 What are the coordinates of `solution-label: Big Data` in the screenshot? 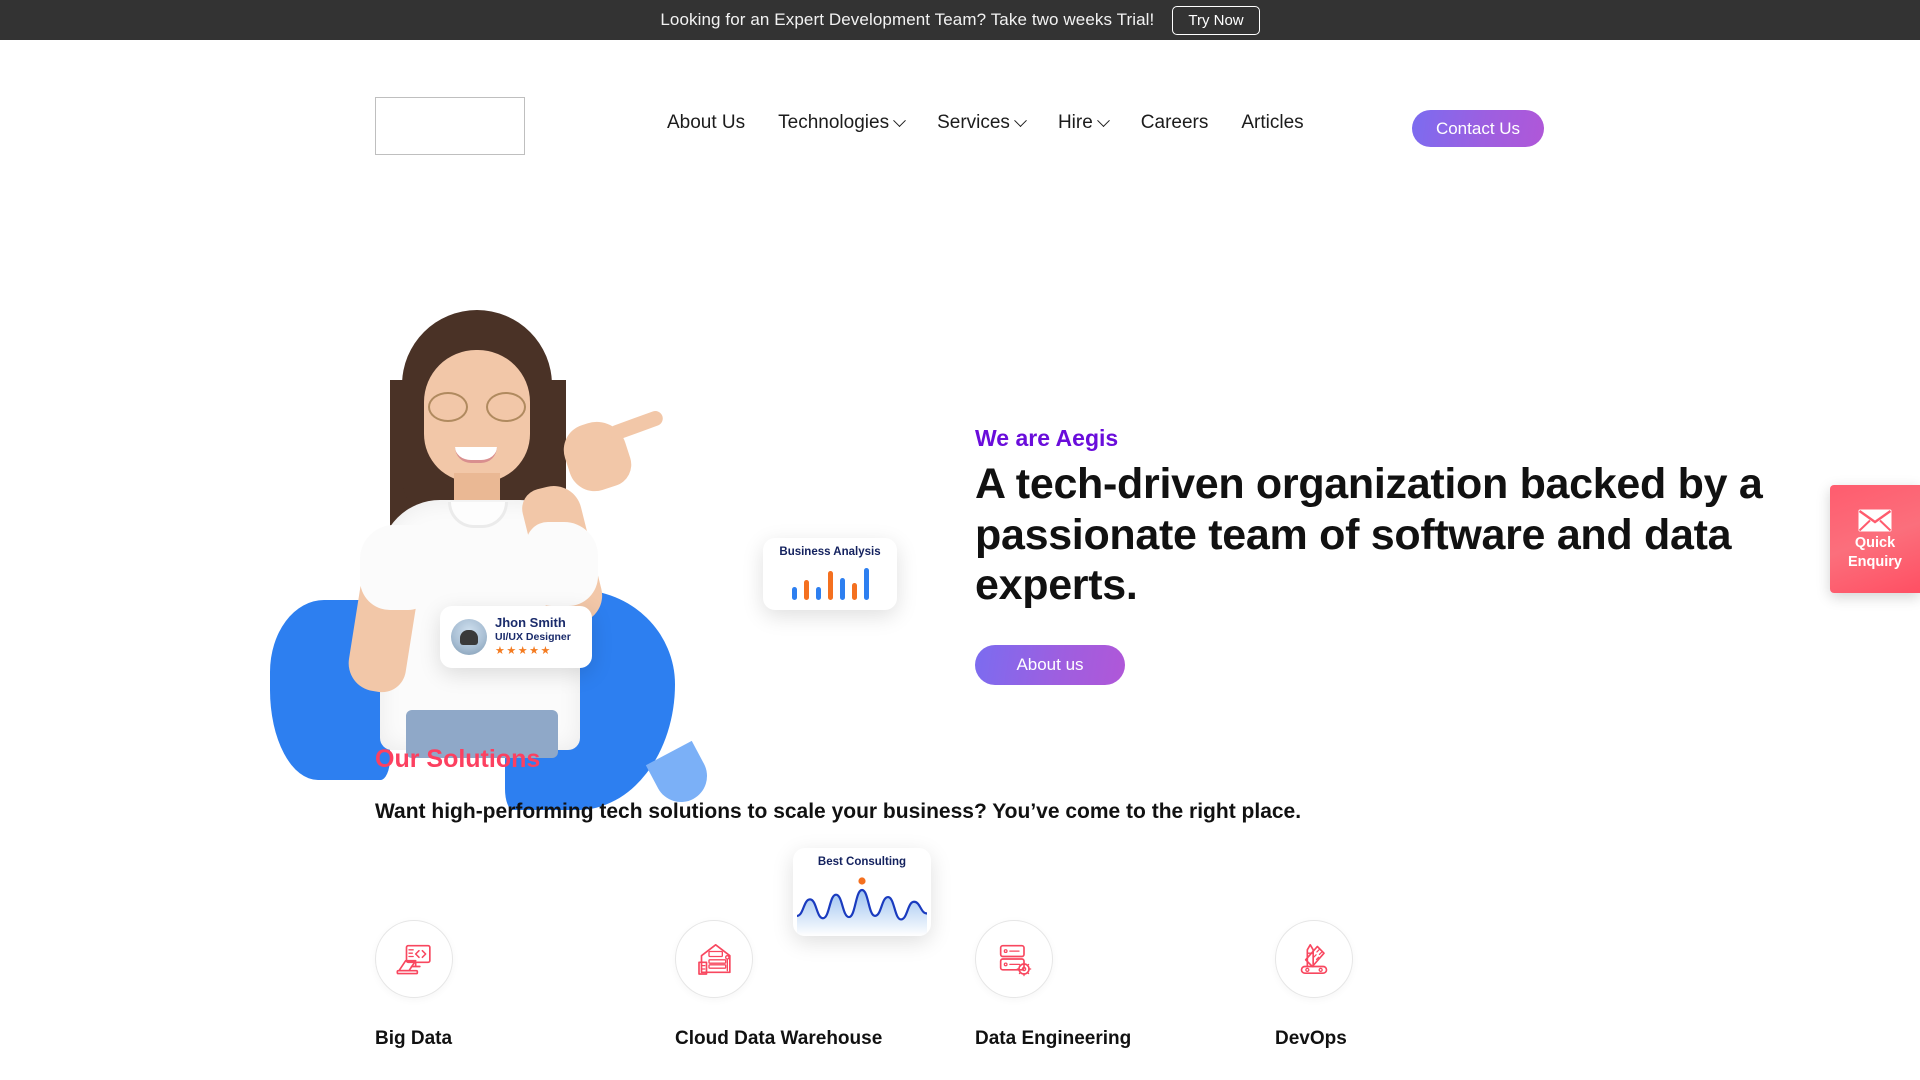 It's located at (414, 1038).